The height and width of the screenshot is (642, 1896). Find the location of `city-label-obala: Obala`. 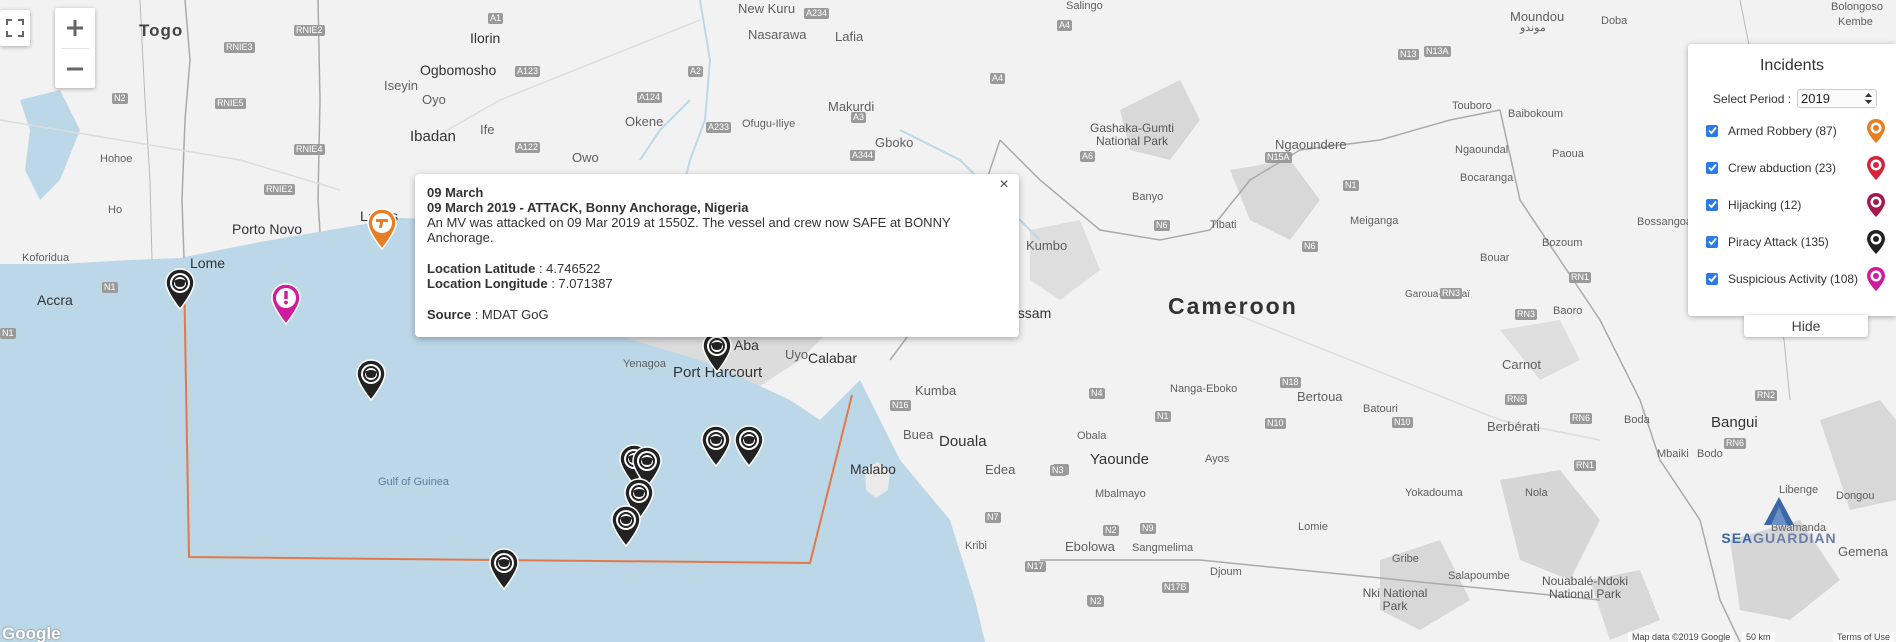

city-label-obala: Obala is located at coordinates (1092, 436).